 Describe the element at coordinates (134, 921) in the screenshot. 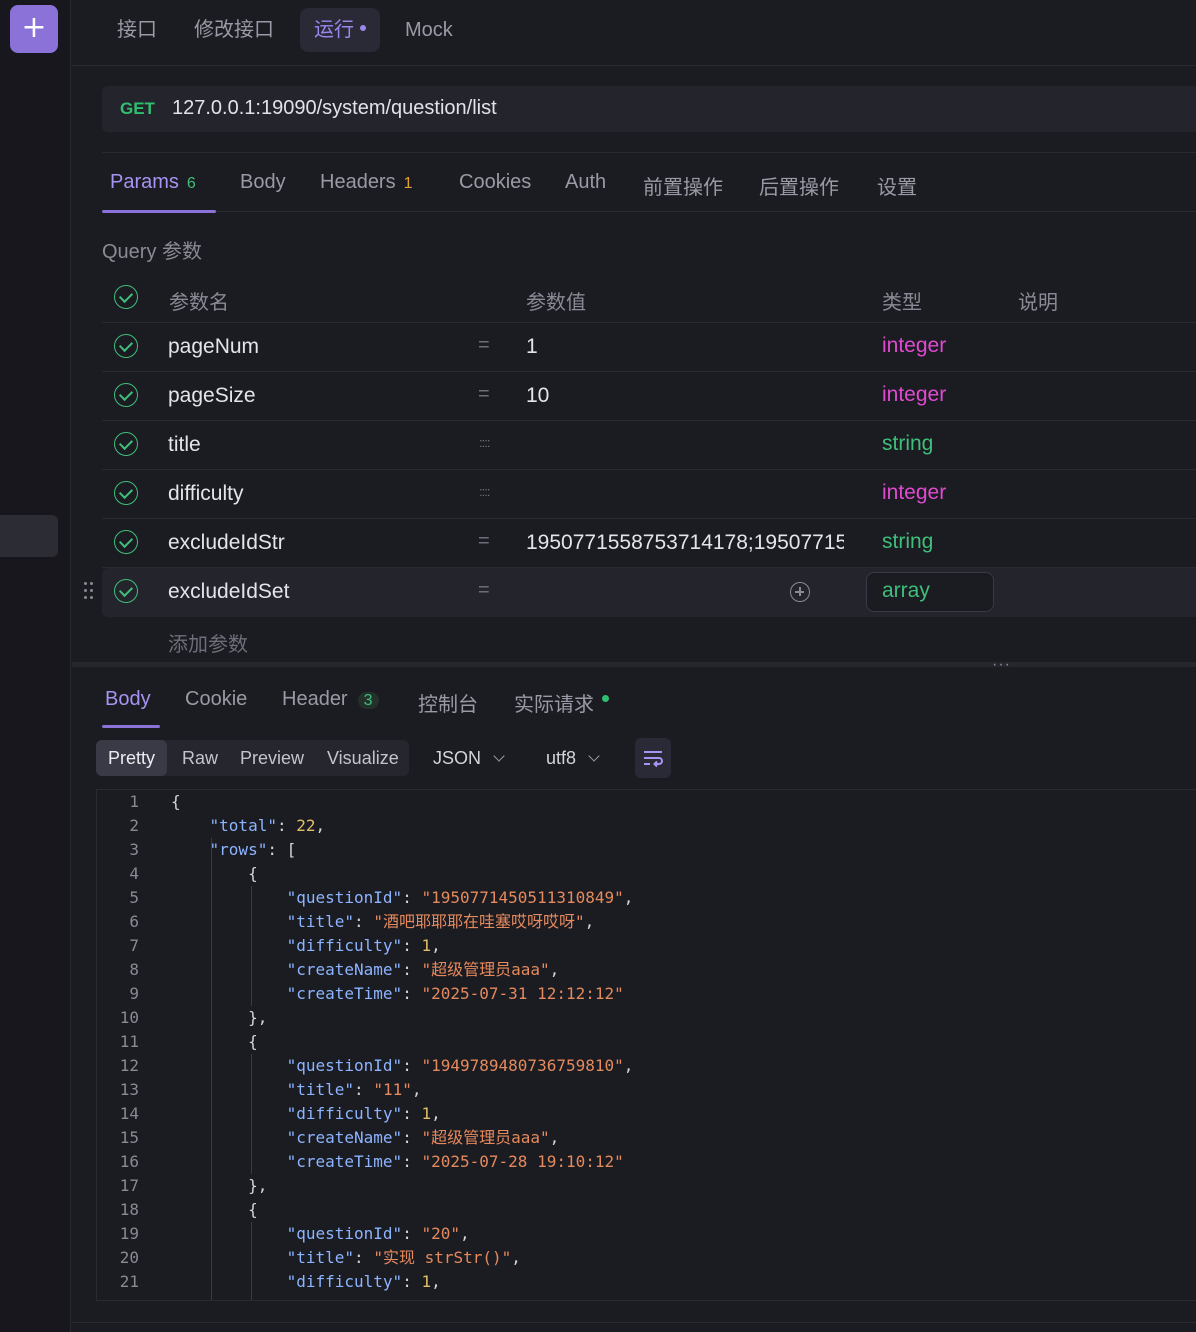

I see `line-number: 6` at that location.